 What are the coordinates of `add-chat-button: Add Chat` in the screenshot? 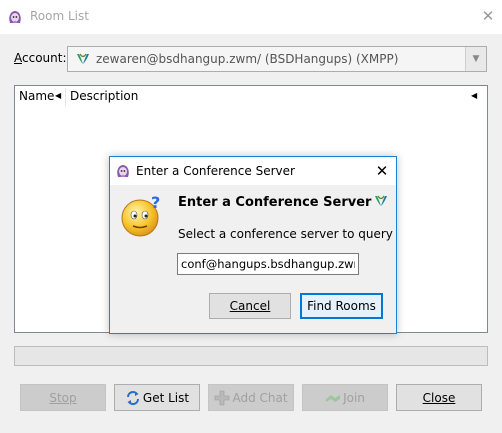 It's located at (251, 397).